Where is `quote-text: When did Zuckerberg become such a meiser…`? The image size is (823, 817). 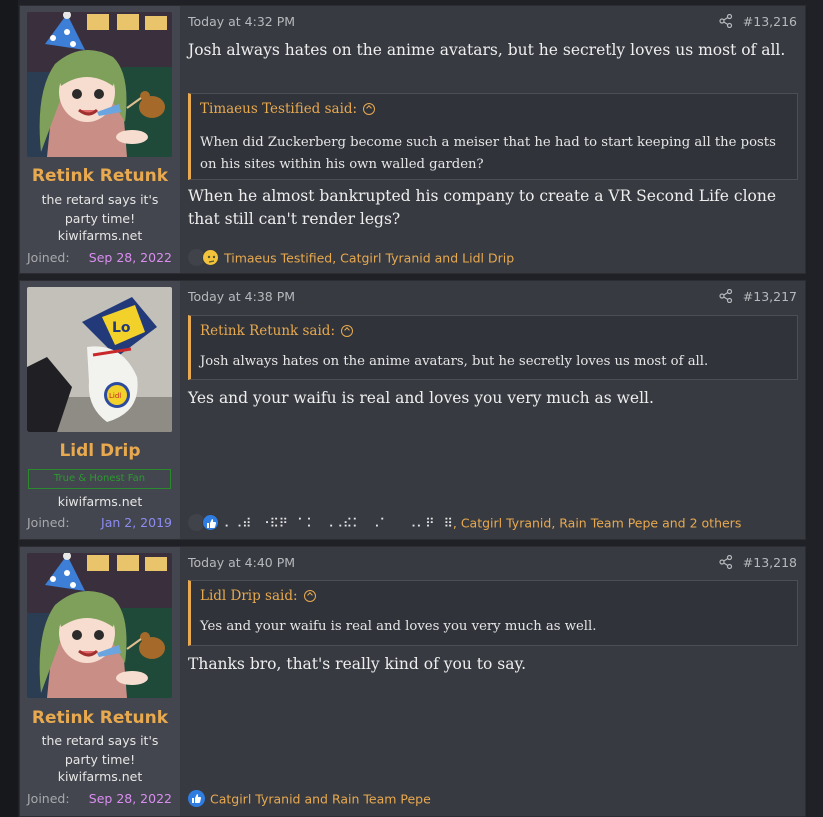 quote-text: When did Zuckerberg become such a meiser… is located at coordinates (488, 153).